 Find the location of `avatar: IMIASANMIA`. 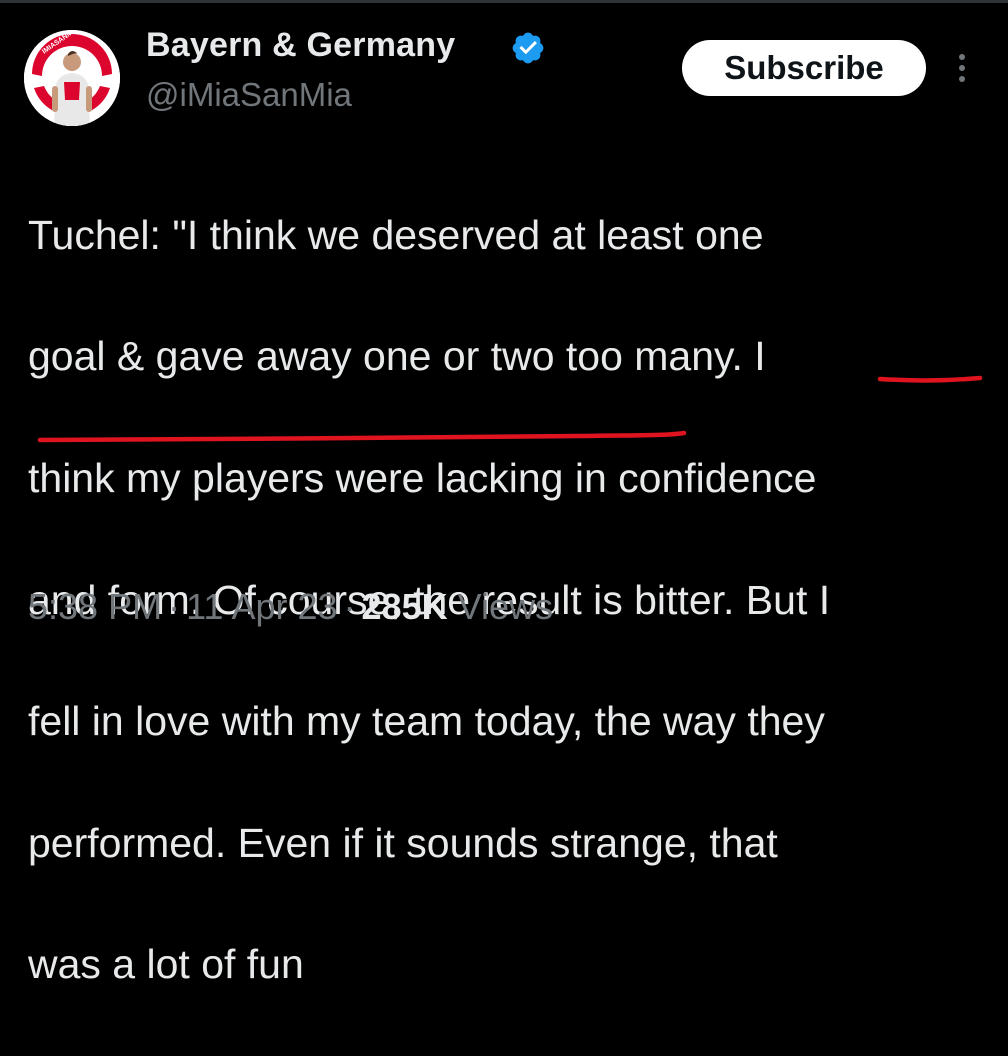

avatar: IMIASANMIA is located at coordinates (72, 78).